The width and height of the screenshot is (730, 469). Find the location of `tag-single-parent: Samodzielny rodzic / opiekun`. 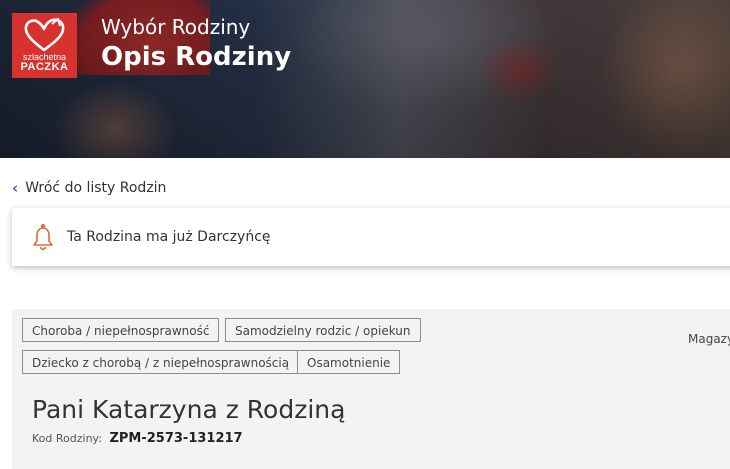

tag-single-parent: Samodzielny rodzic / opiekun is located at coordinates (323, 330).